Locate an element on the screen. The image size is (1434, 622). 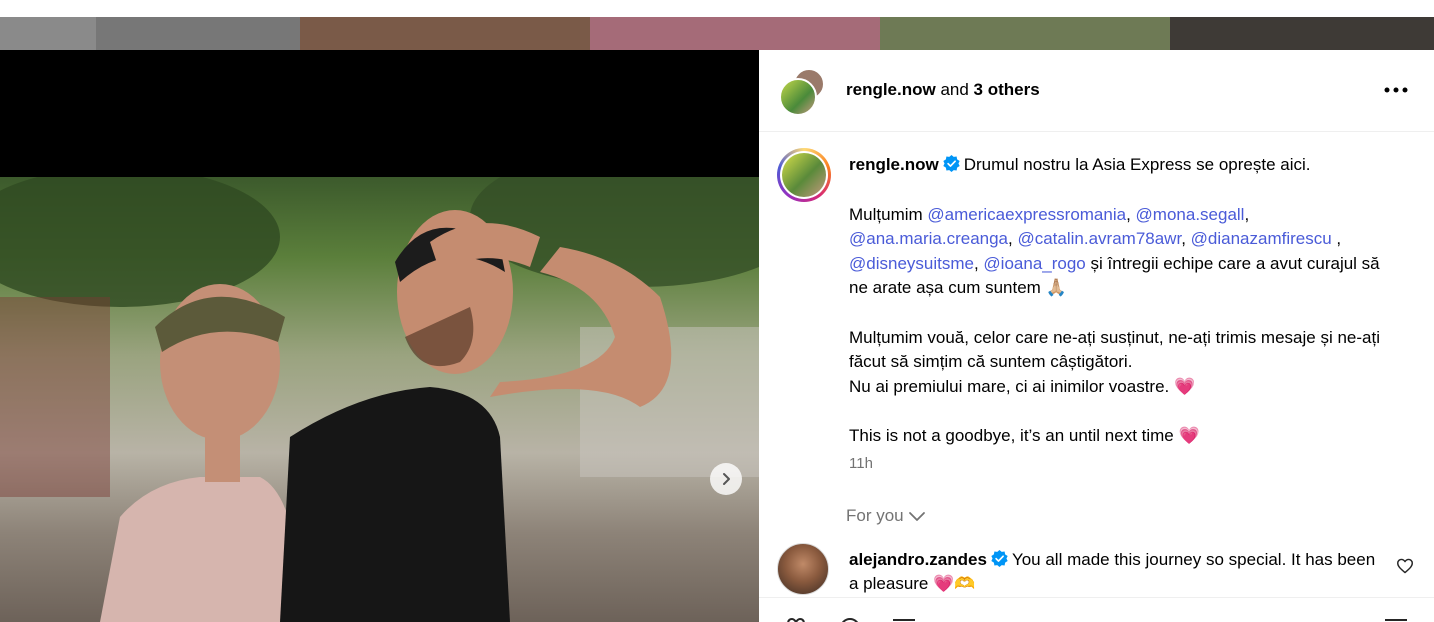
comment-like-button is located at coordinates (1406, 568).